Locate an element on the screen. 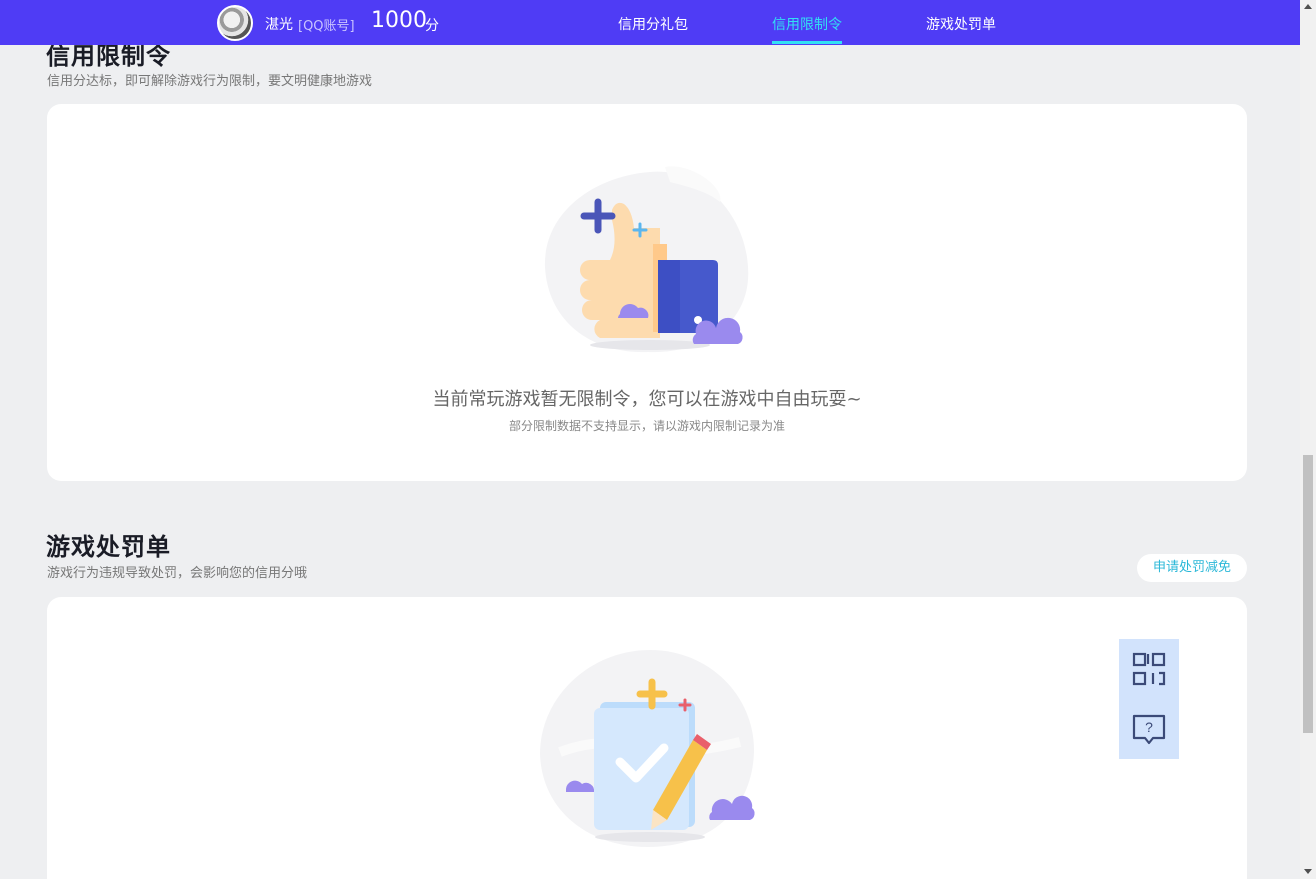 The height and width of the screenshot is (879, 1316). scroll-up-arrow-icon is located at coordinates (1308, 6).